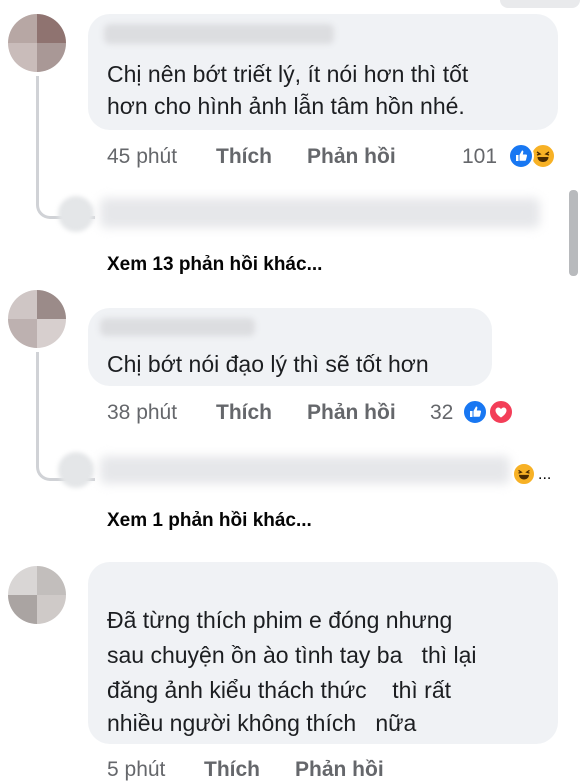 The height and width of the screenshot is (782, 580). Describe the element at coordinates (501, 412) in the screenshot. I see `love-icon` at that location.